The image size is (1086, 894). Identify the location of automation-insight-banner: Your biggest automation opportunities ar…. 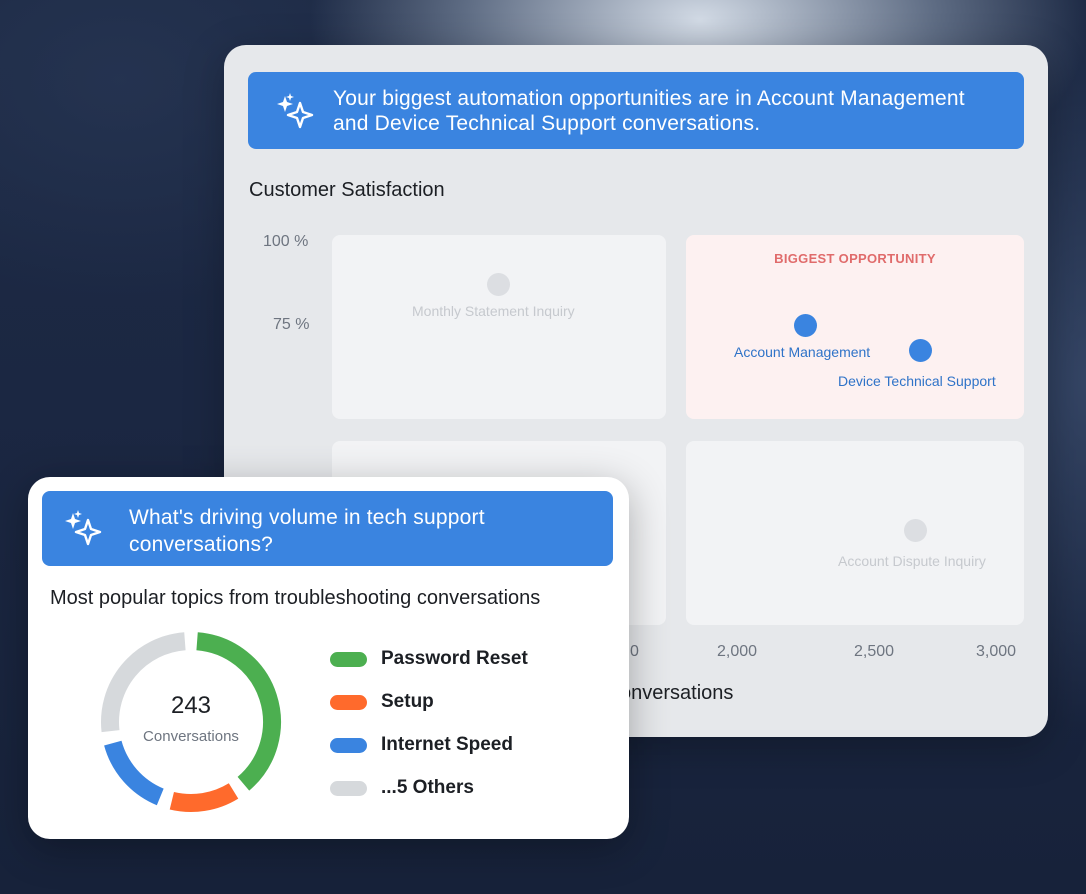
(636, 110).